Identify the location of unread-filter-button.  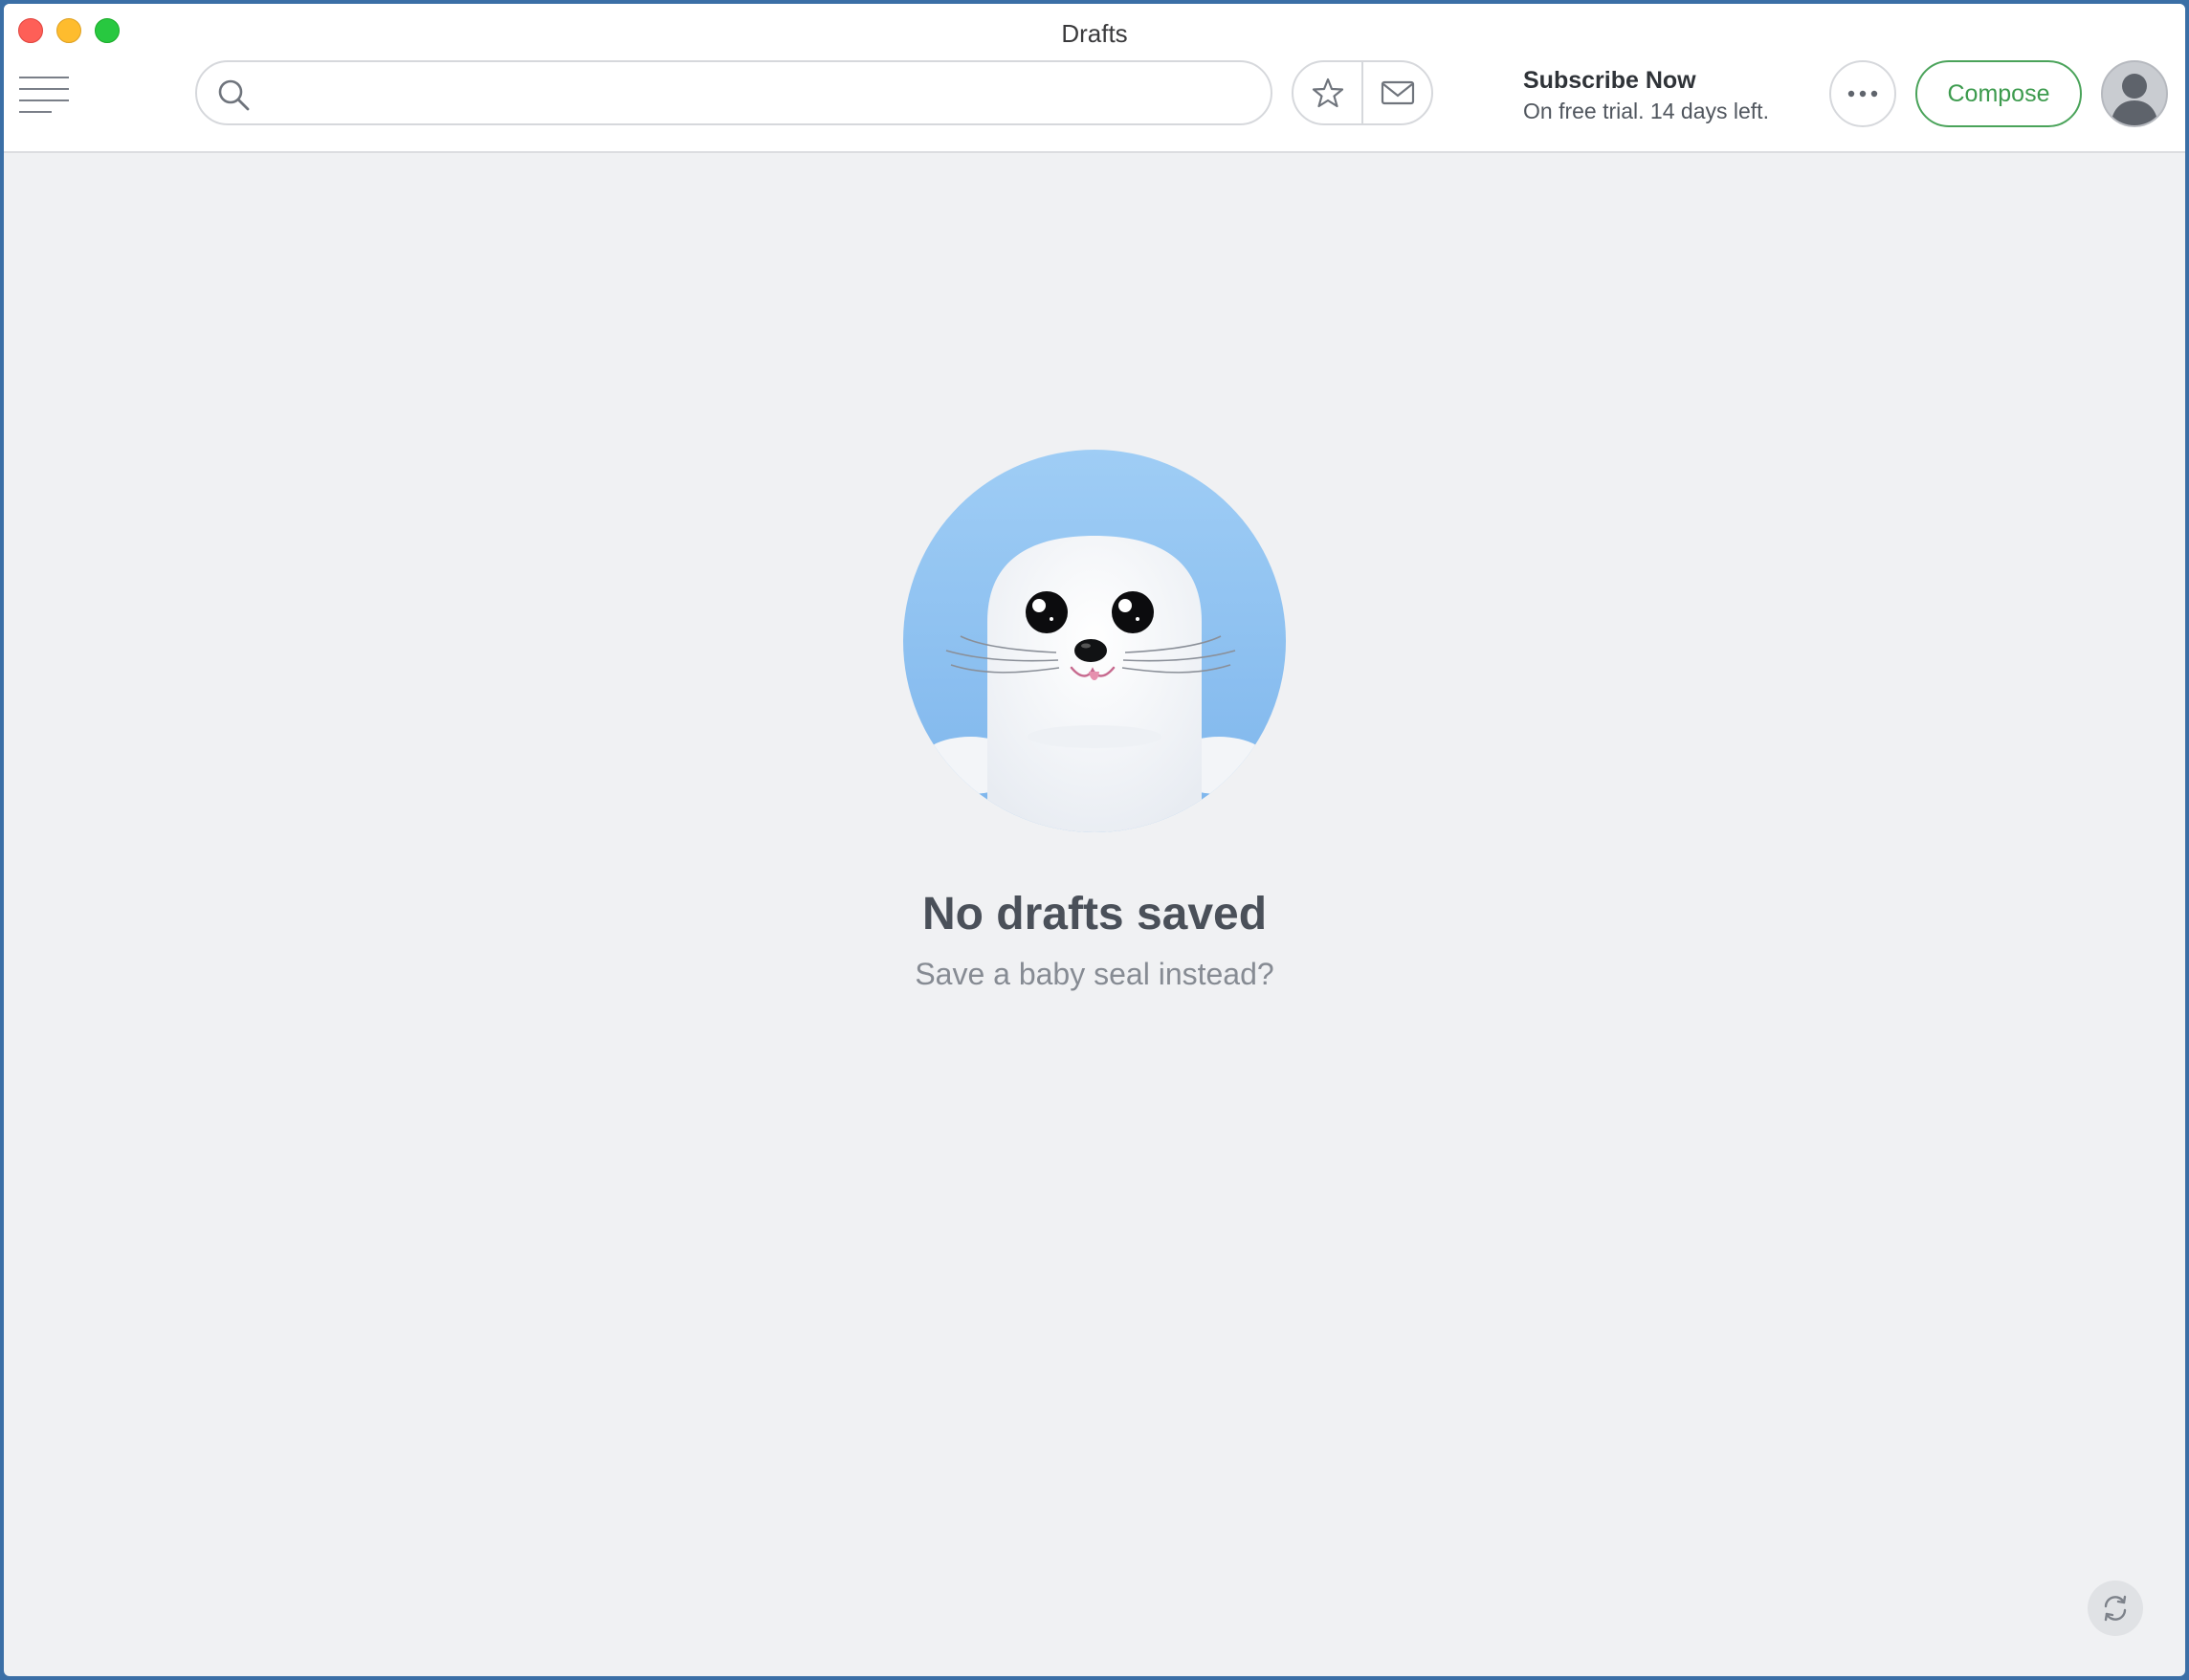
(1396, 92).